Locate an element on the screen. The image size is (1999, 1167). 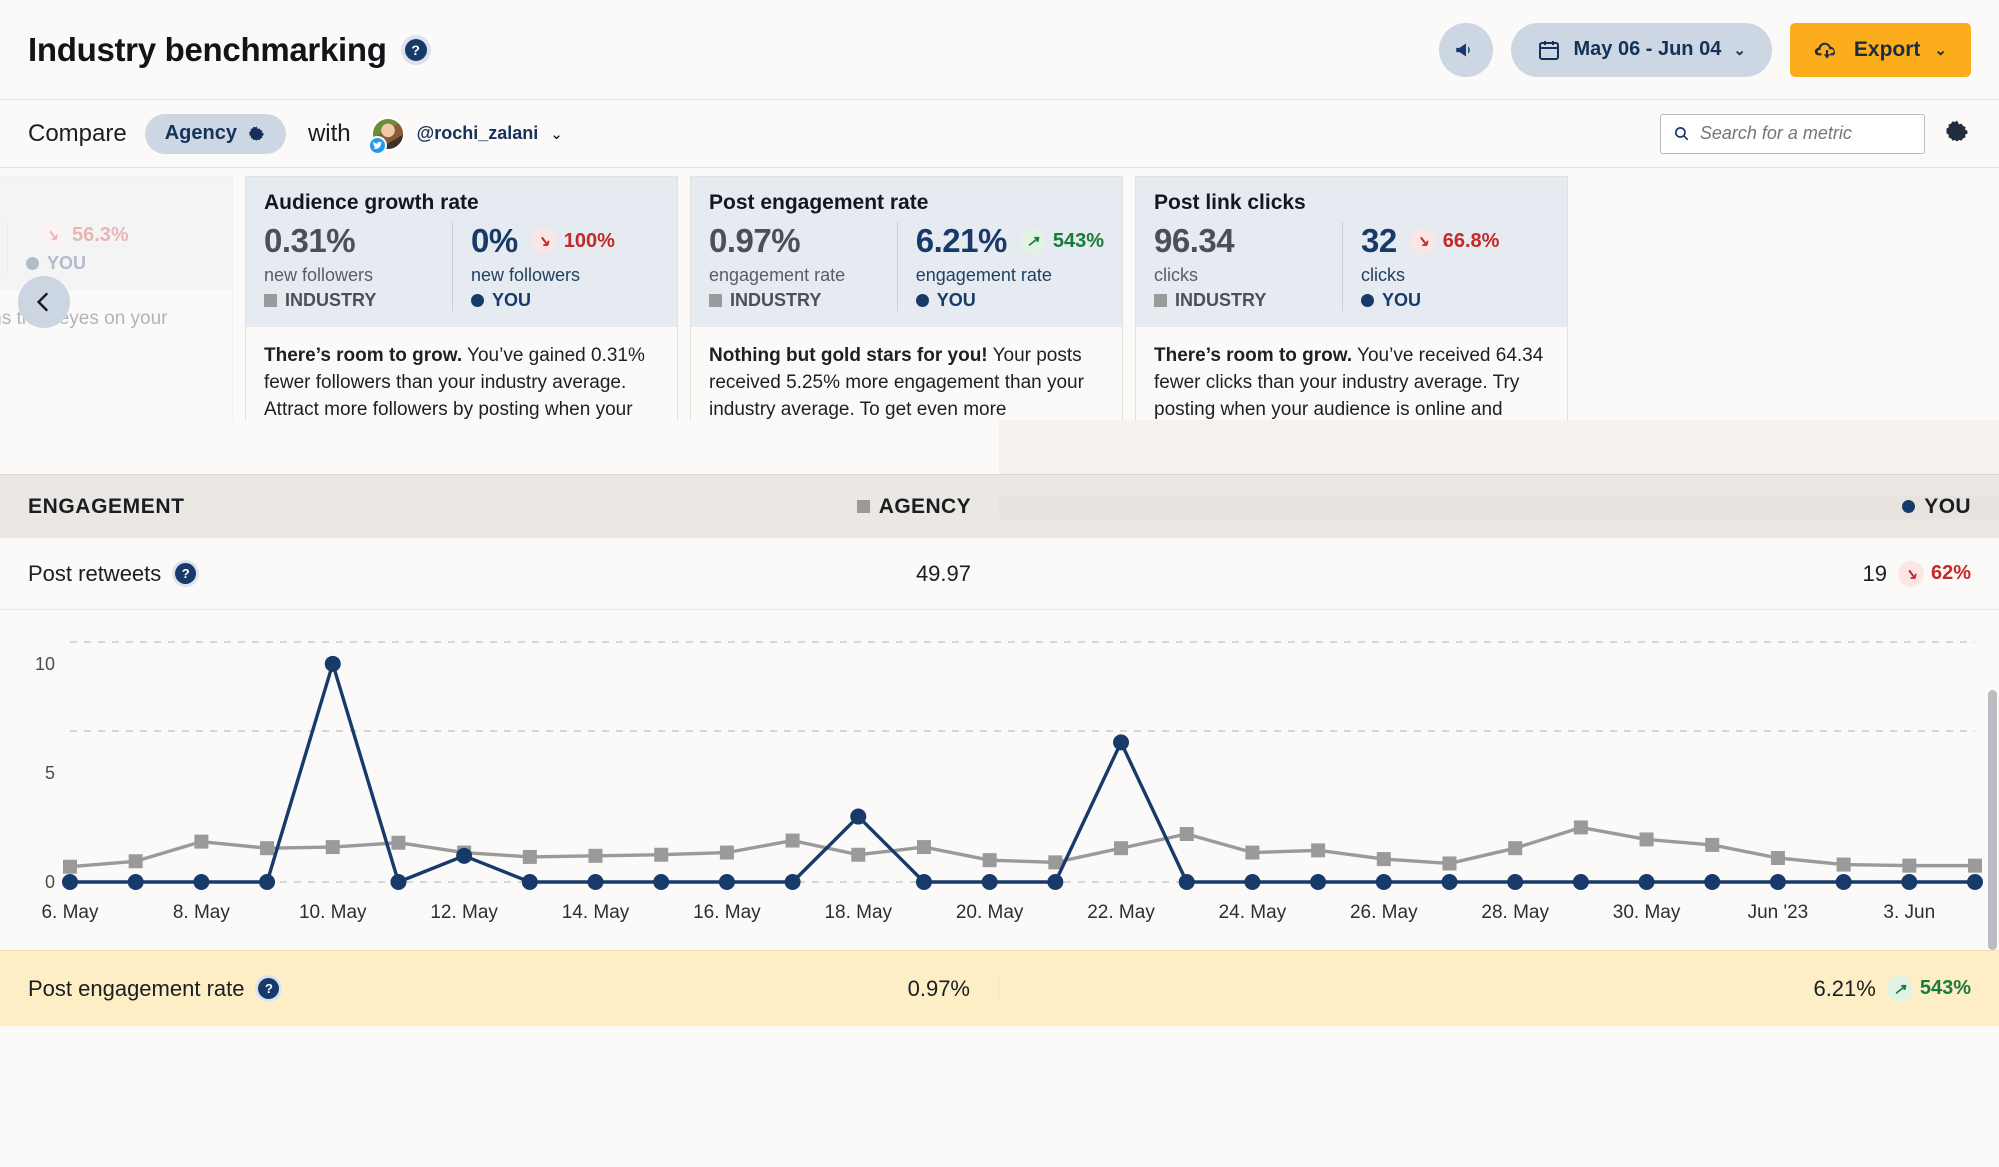
y-tick-label: 10 is located at coordinates (45, 664).